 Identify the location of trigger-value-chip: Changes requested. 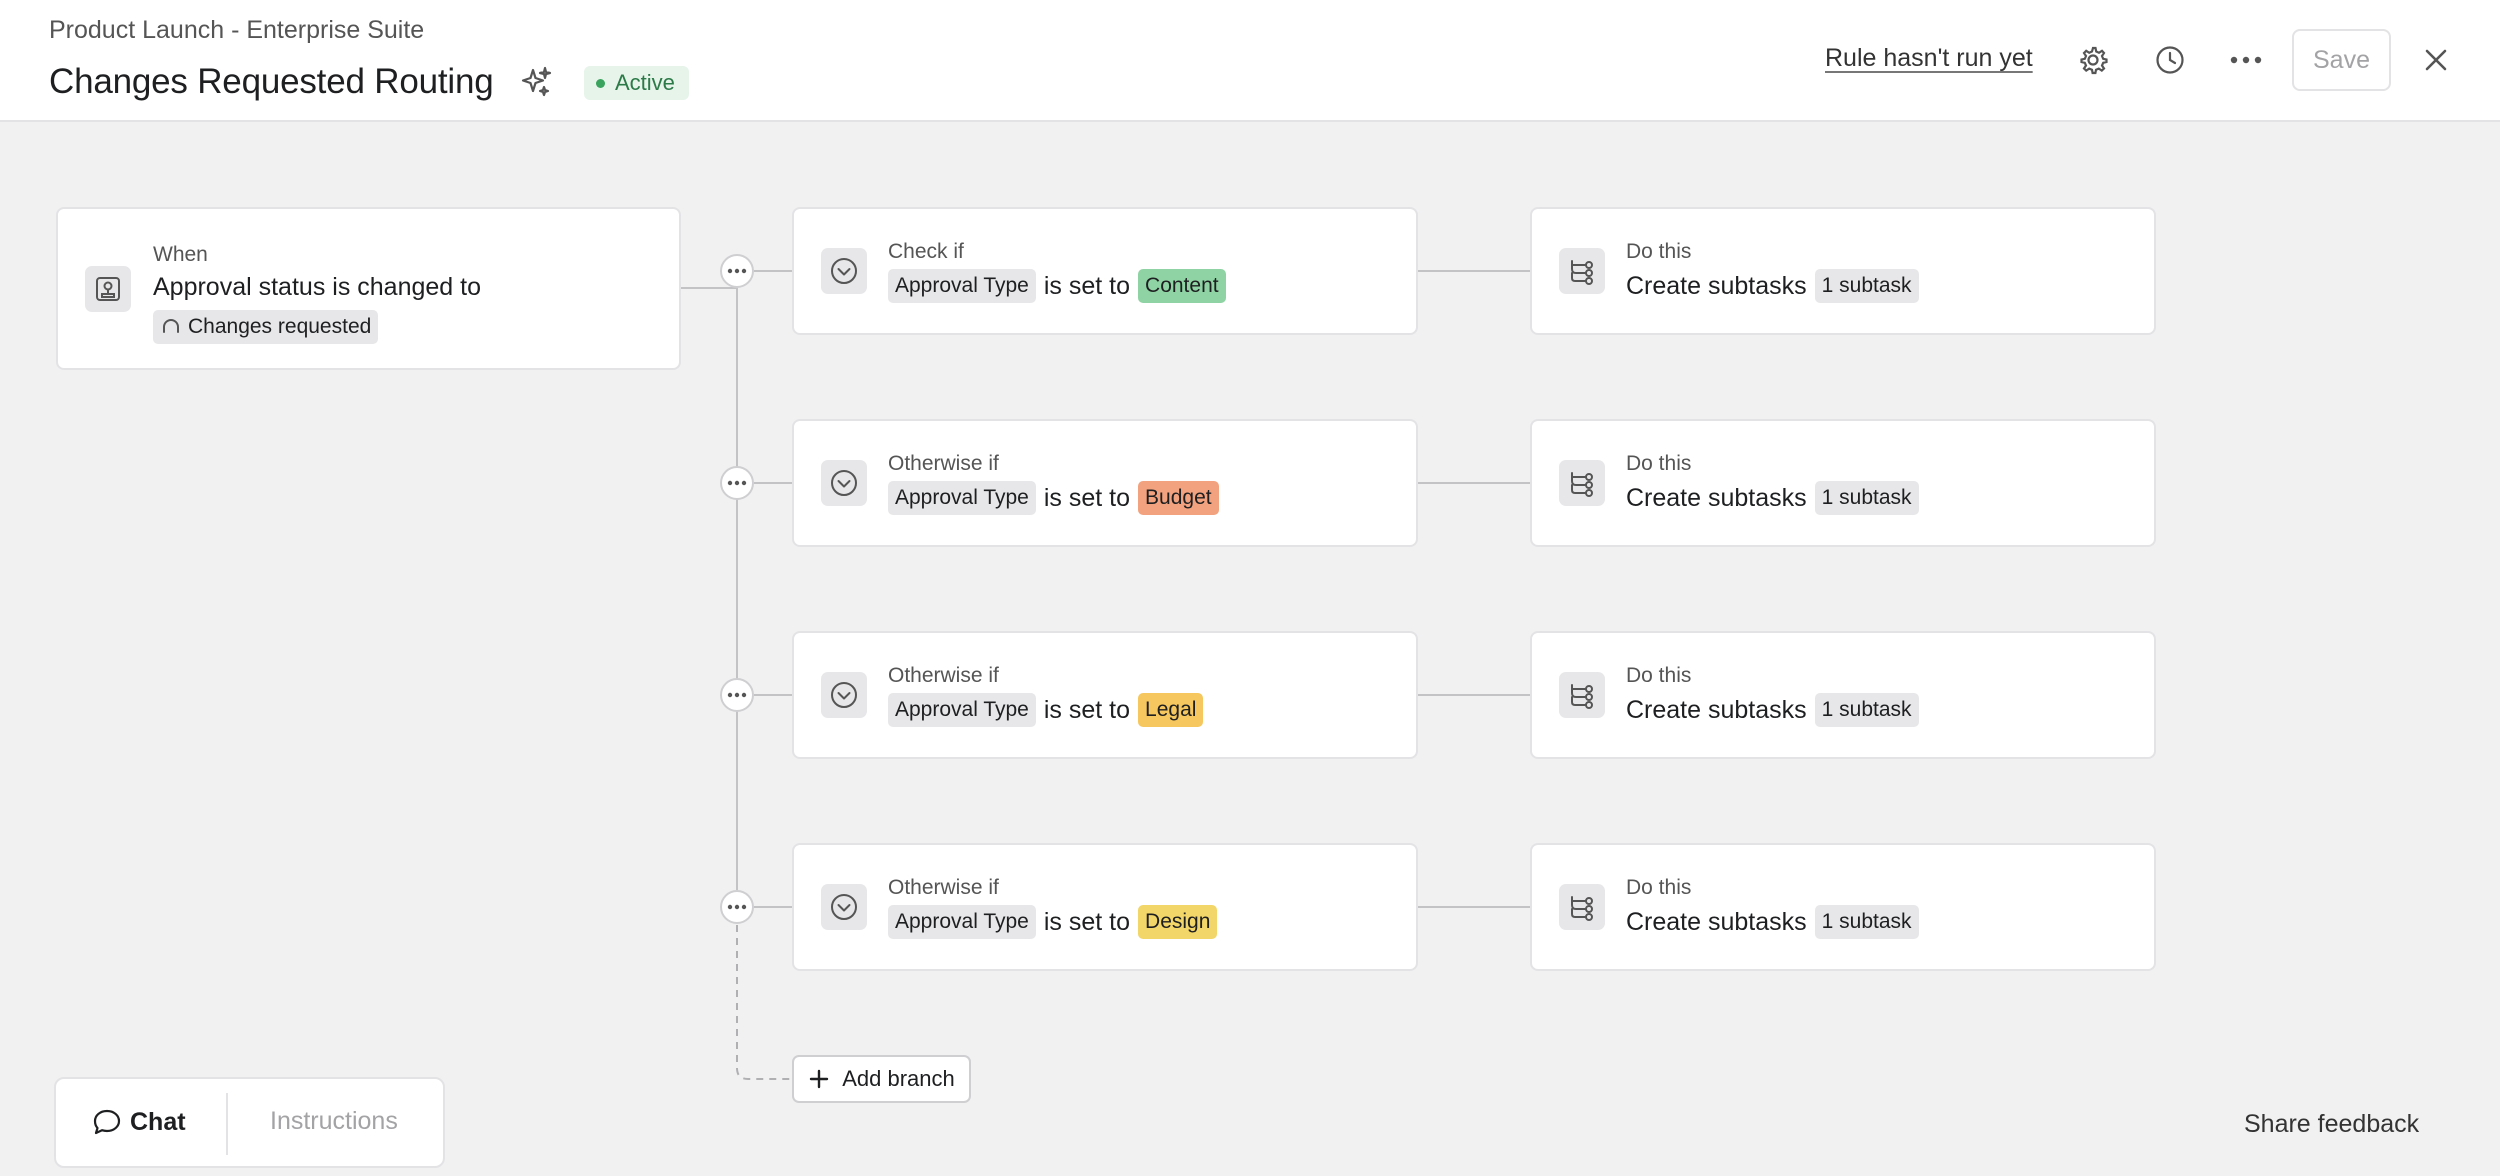
(266, 327).